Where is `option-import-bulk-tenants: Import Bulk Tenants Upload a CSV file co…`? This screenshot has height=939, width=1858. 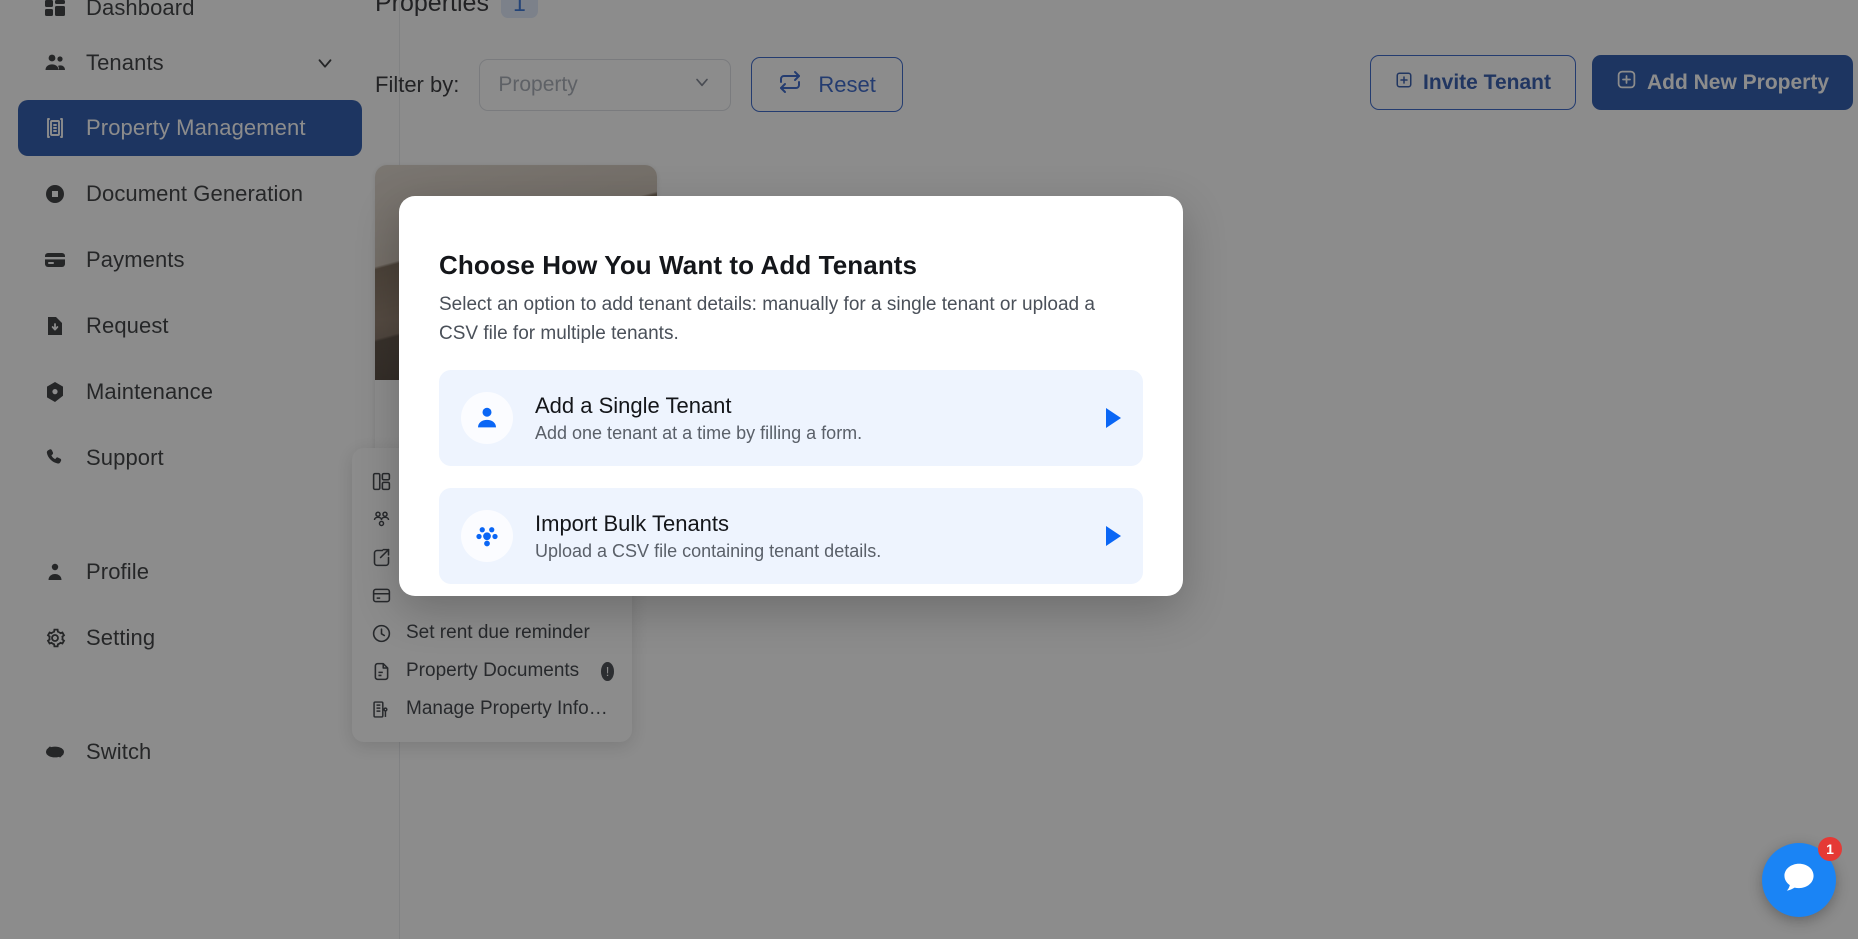 option-import-bulk-tenants: Import Bulk Tenants Upload a CSV file co… is located at coordinates (791, 536).